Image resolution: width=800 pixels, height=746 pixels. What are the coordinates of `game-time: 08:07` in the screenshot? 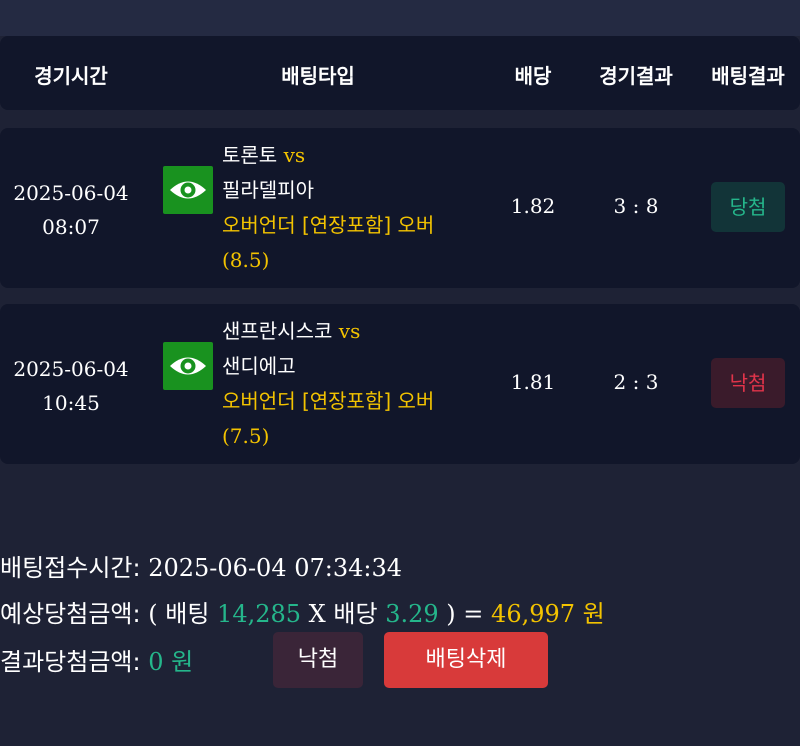 It's located at (71, 227).